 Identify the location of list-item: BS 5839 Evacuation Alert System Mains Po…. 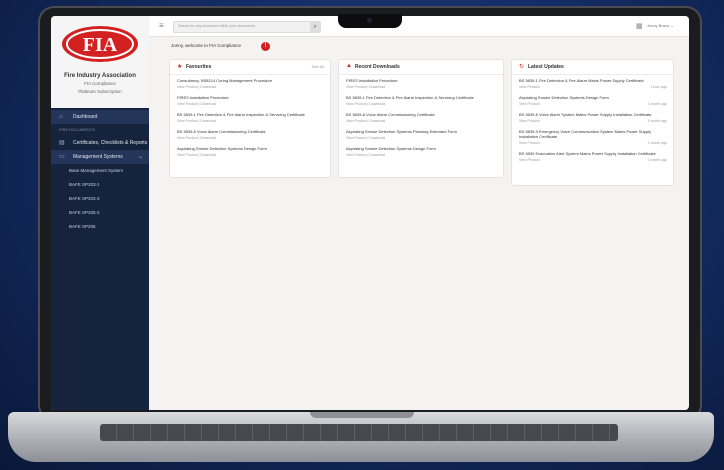
(592, 156).